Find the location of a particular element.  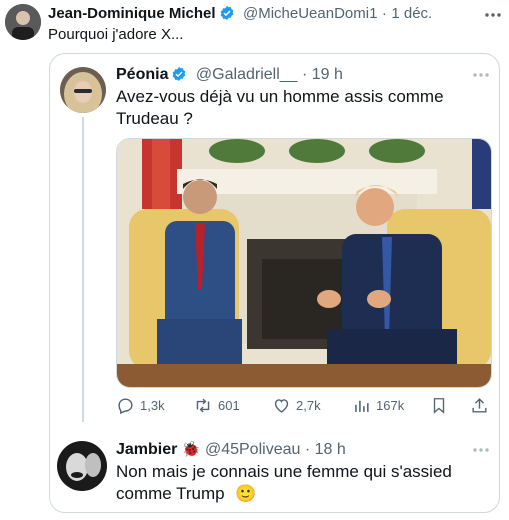

like-count: 2,7k is located at coordinates (308, 405).